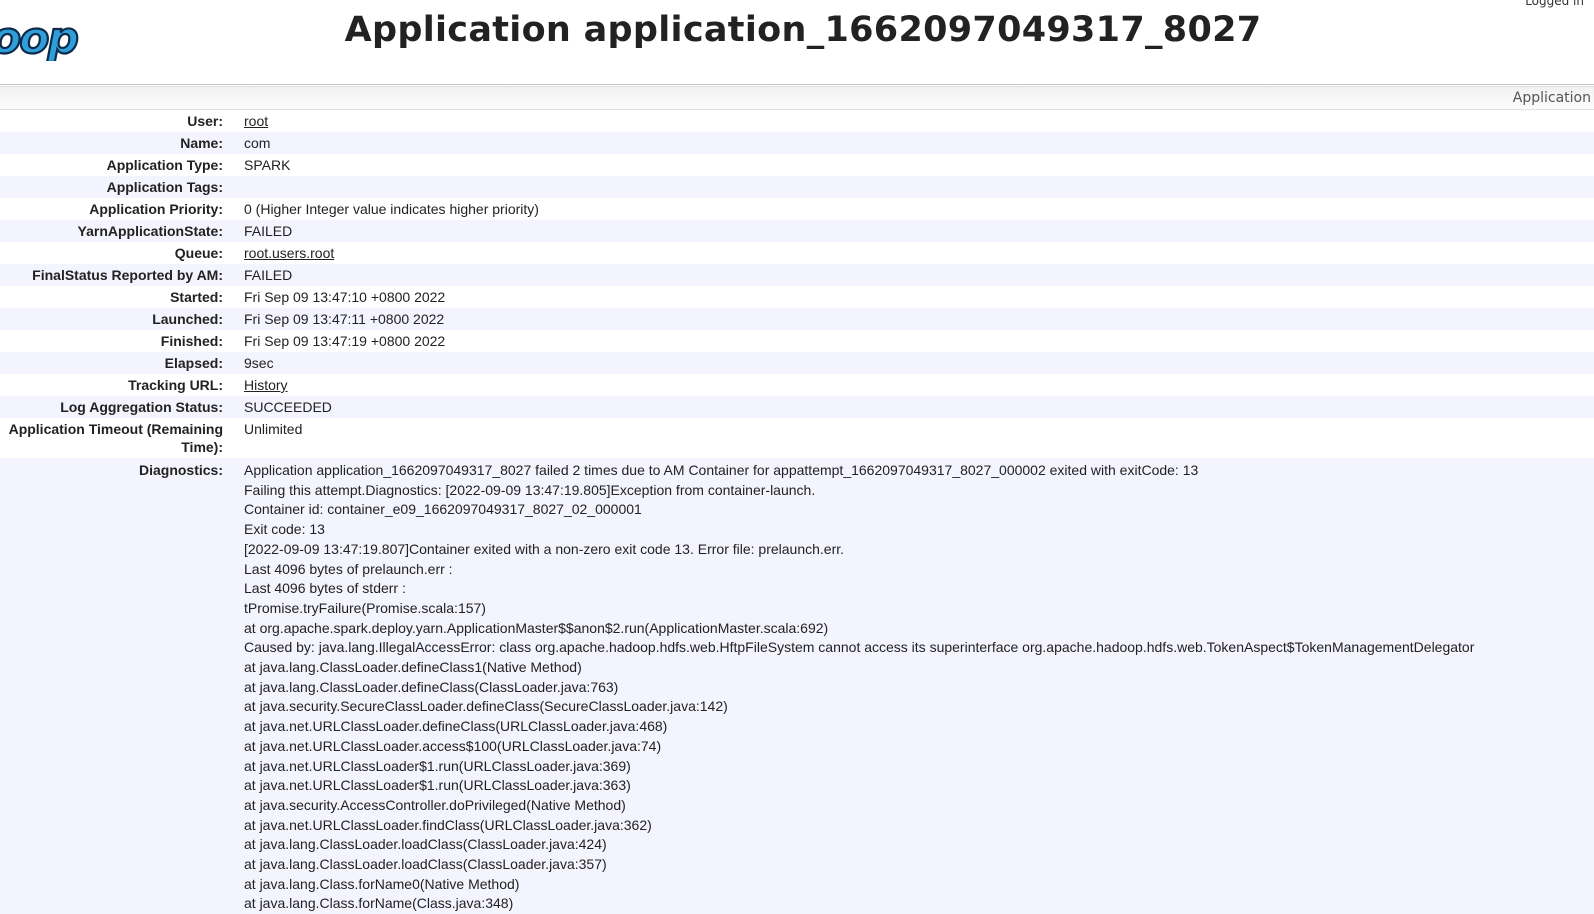 This screenshot has height=914, width=1594. Describe the element at coordinates (266, 385) in the screenshot. I see `tracking-url-link: History` at that location.